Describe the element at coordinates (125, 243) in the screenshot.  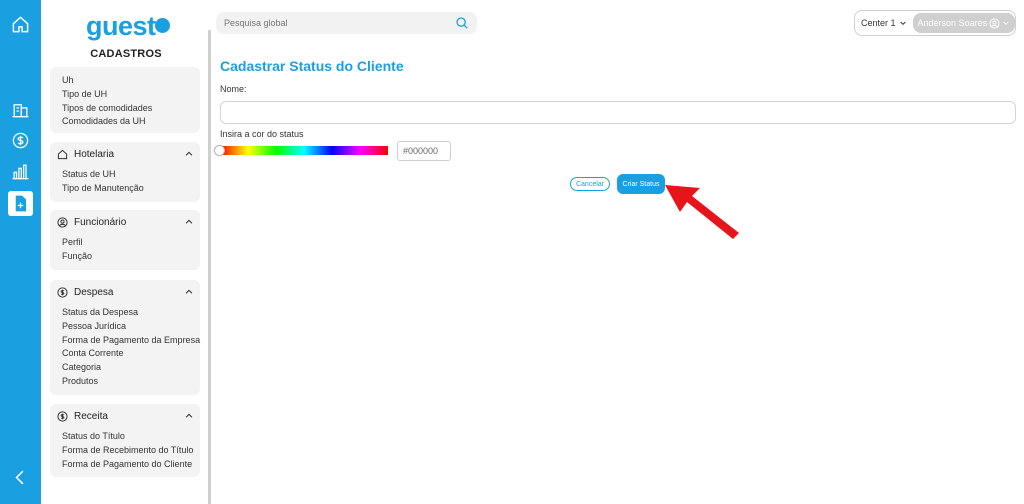
I see `sidebar-item-perfil: Perfil` at that location.